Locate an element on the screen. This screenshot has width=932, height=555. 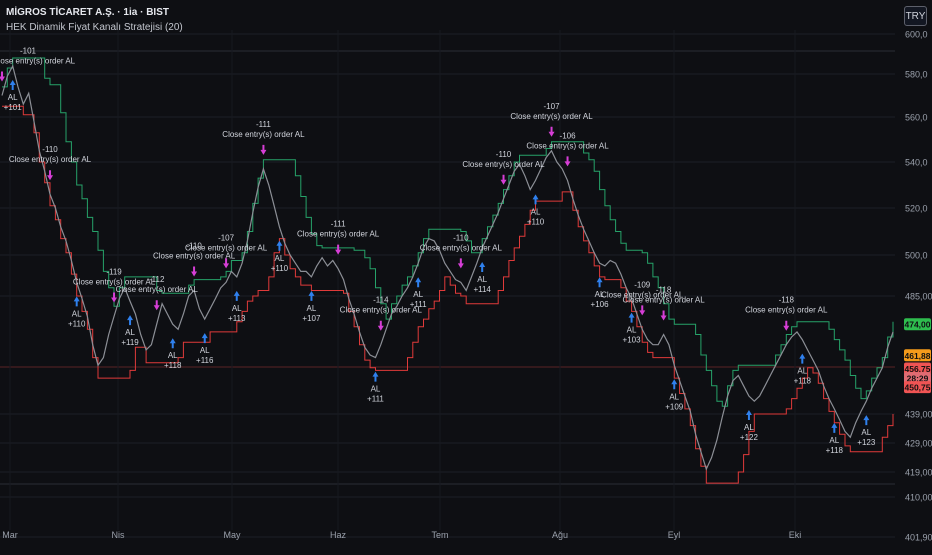
signal-value-al: +101 is located at coordinates (13, 107).